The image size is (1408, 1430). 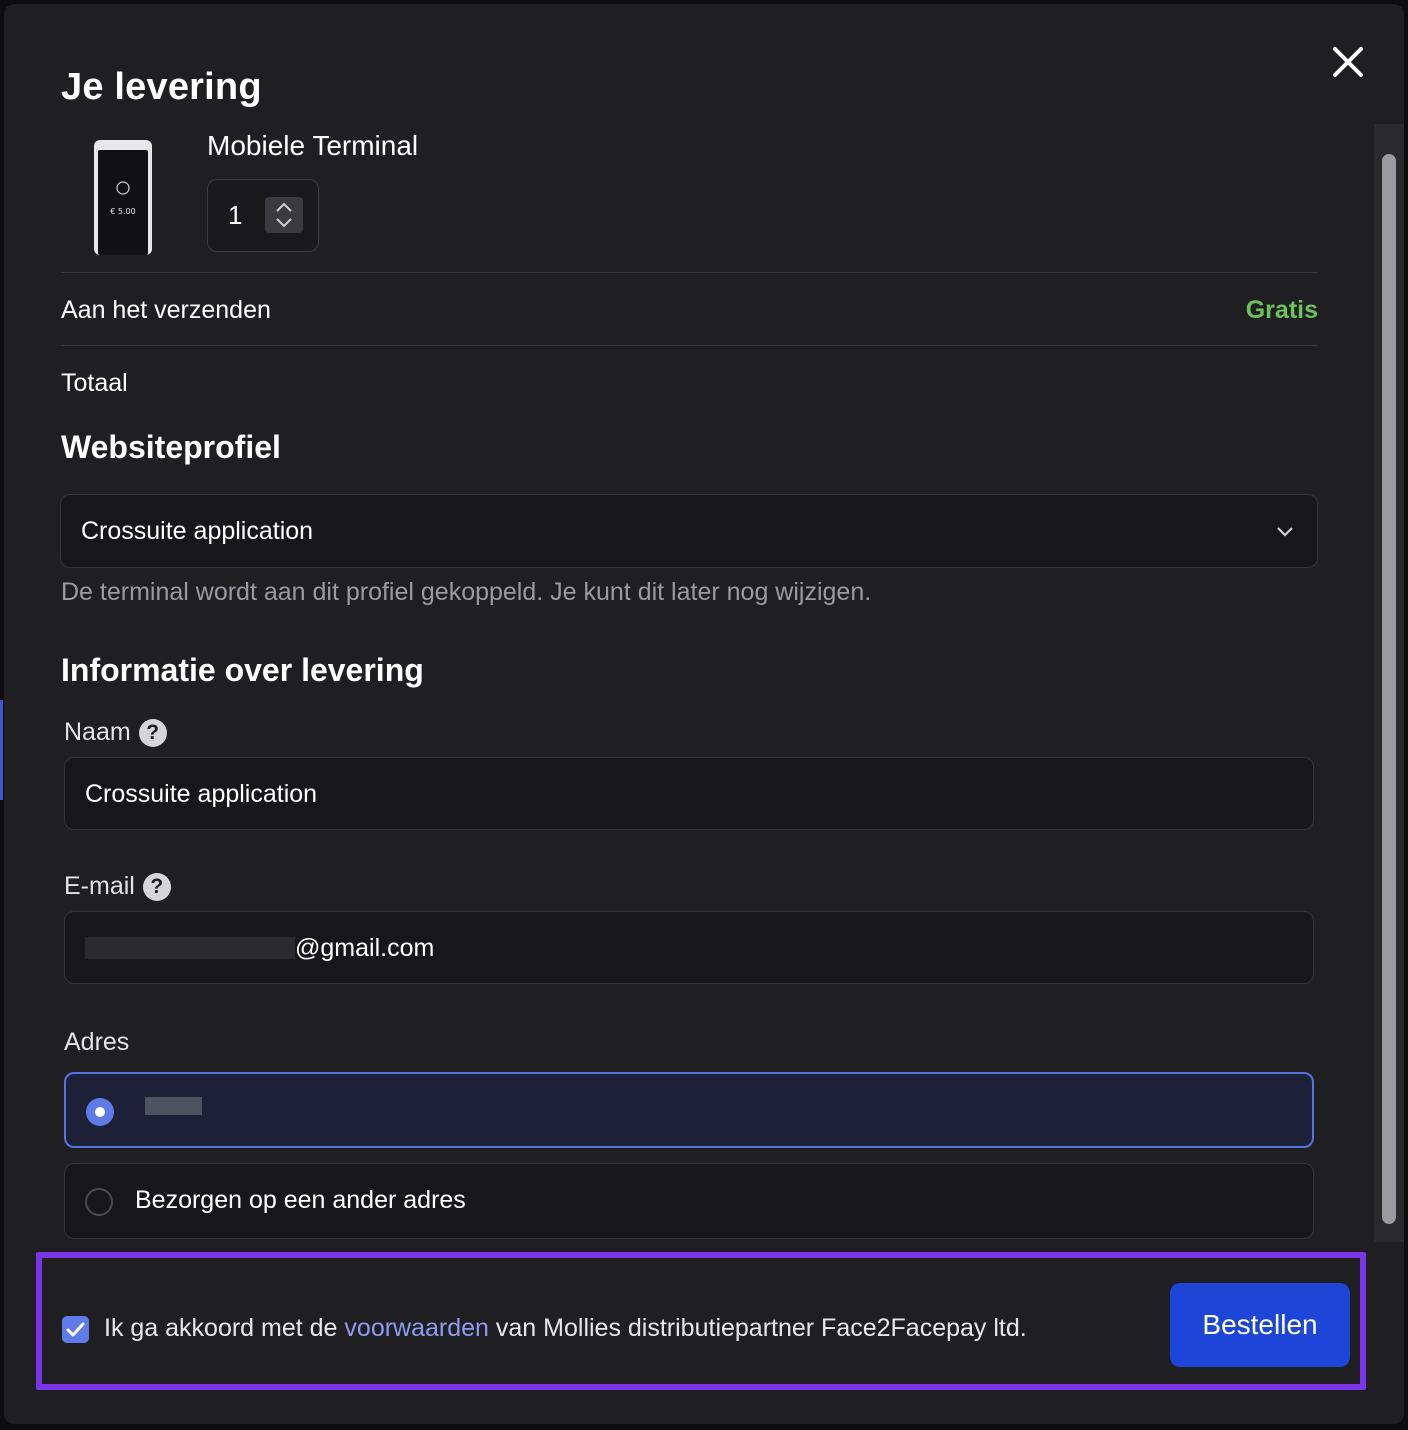 What do you see at coordinates (221, 1328) in the screenshot?
I see `terms-prefix: Ik ga akkoord met de` at bounding box center [221, 1328].